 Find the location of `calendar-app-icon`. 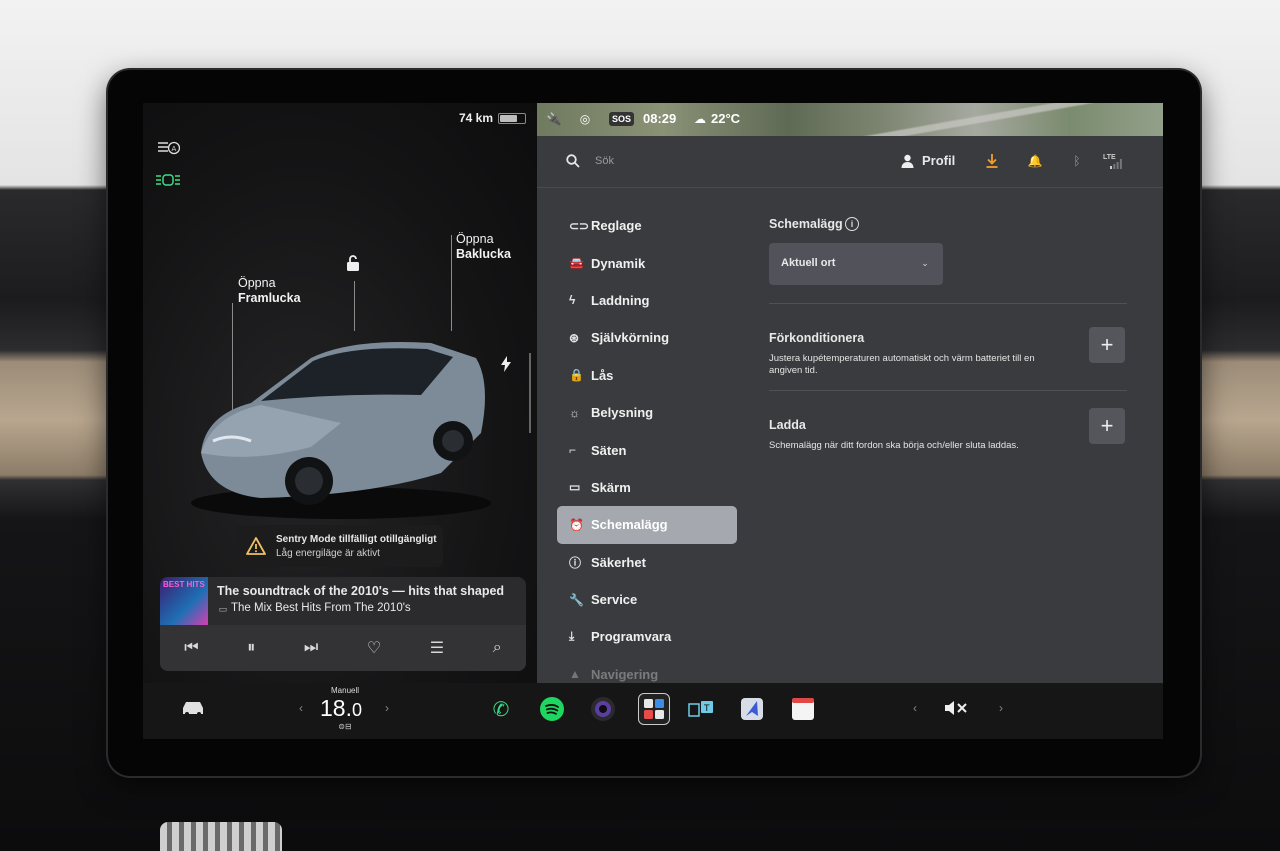

calendar-app-icon is located at coordinates (803, 709).